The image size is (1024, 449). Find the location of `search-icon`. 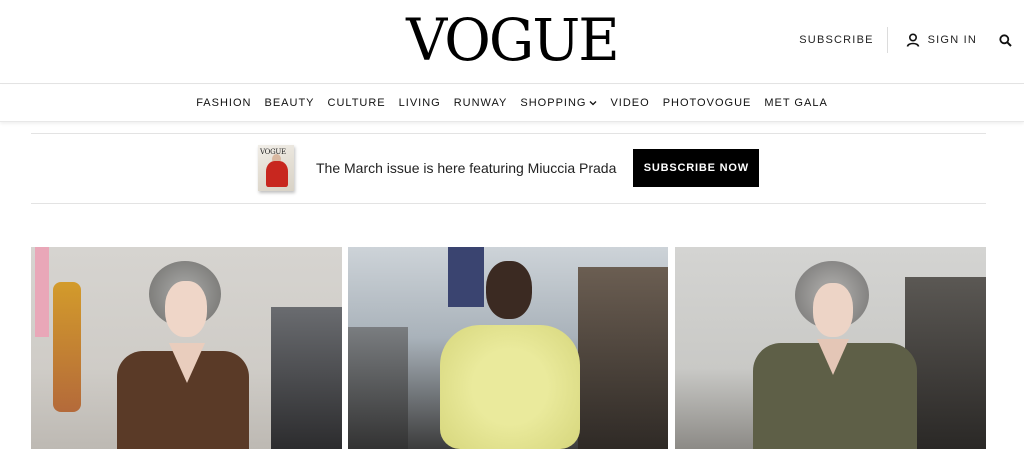

search-icon is located at coordinates (1005, 40).